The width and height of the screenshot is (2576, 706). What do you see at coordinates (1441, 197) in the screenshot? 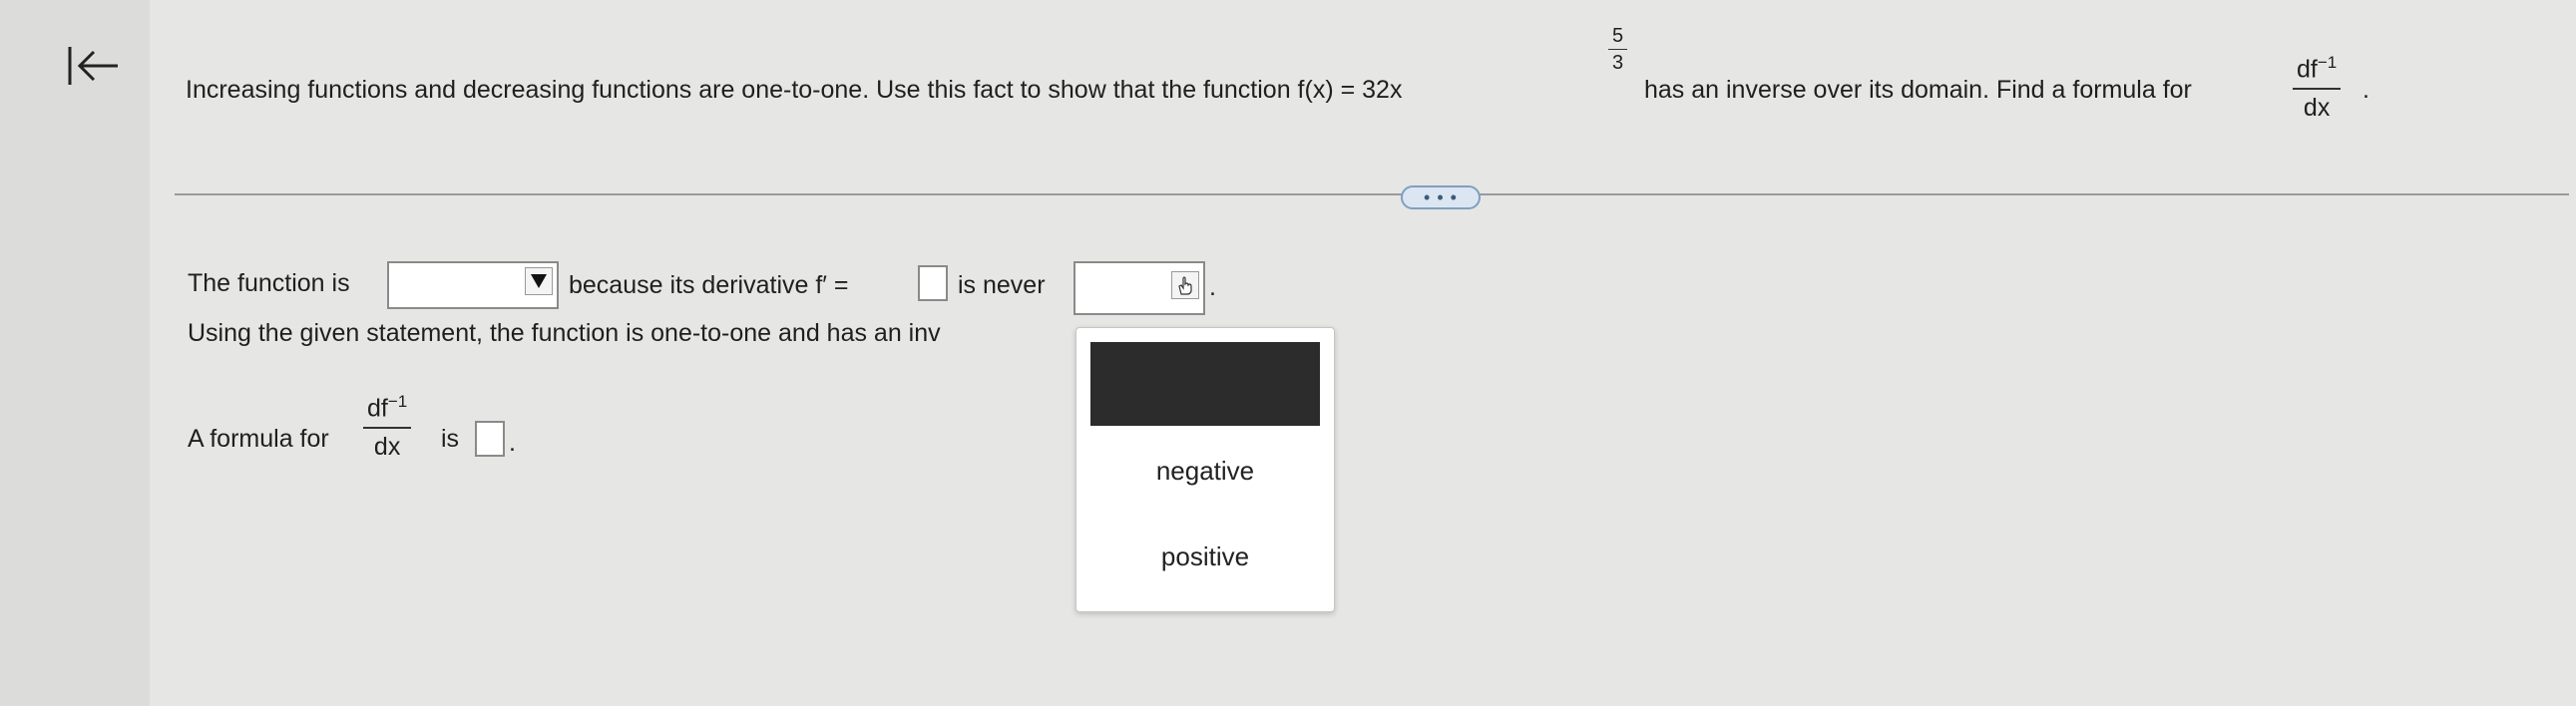
I see `more-button: • • •` at bounding box center [1441, 197].